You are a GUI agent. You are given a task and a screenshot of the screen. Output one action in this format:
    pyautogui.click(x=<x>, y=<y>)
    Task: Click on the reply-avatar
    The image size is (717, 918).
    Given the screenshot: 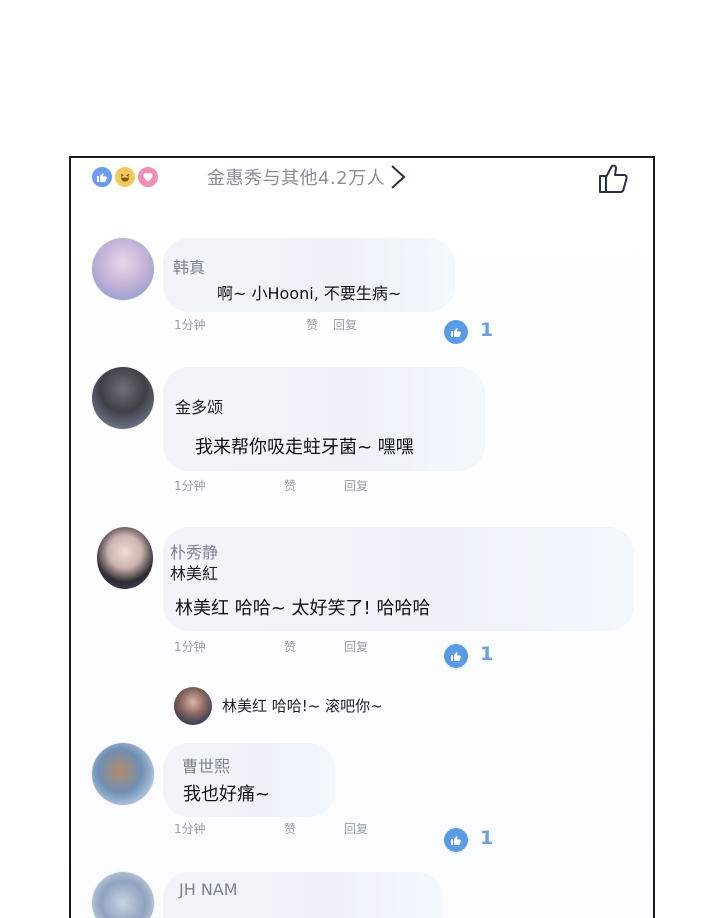 What is the action you would take?
    pyautogui.click(x=193, y=706)
    